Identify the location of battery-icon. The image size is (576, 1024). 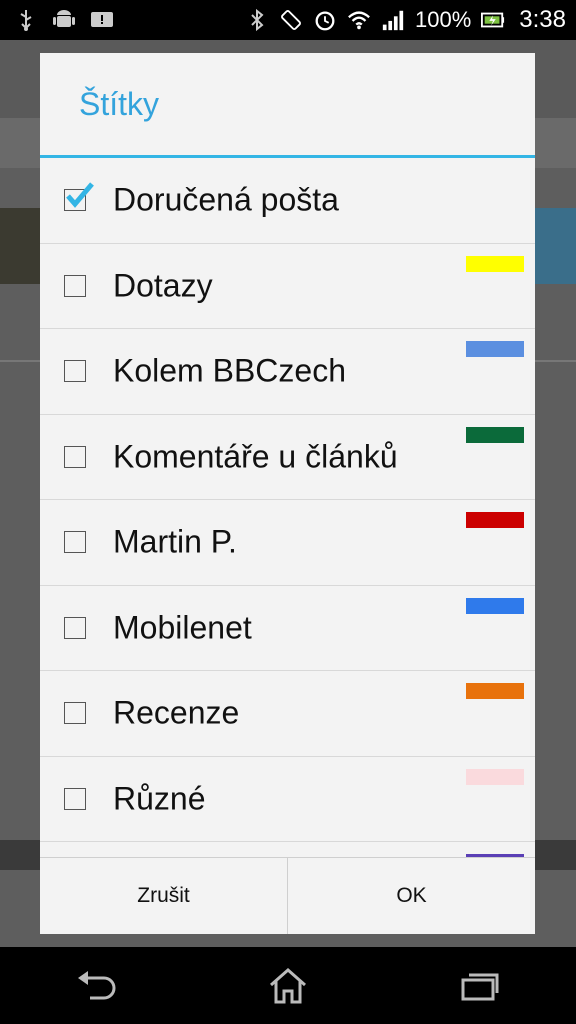
(493, 20).